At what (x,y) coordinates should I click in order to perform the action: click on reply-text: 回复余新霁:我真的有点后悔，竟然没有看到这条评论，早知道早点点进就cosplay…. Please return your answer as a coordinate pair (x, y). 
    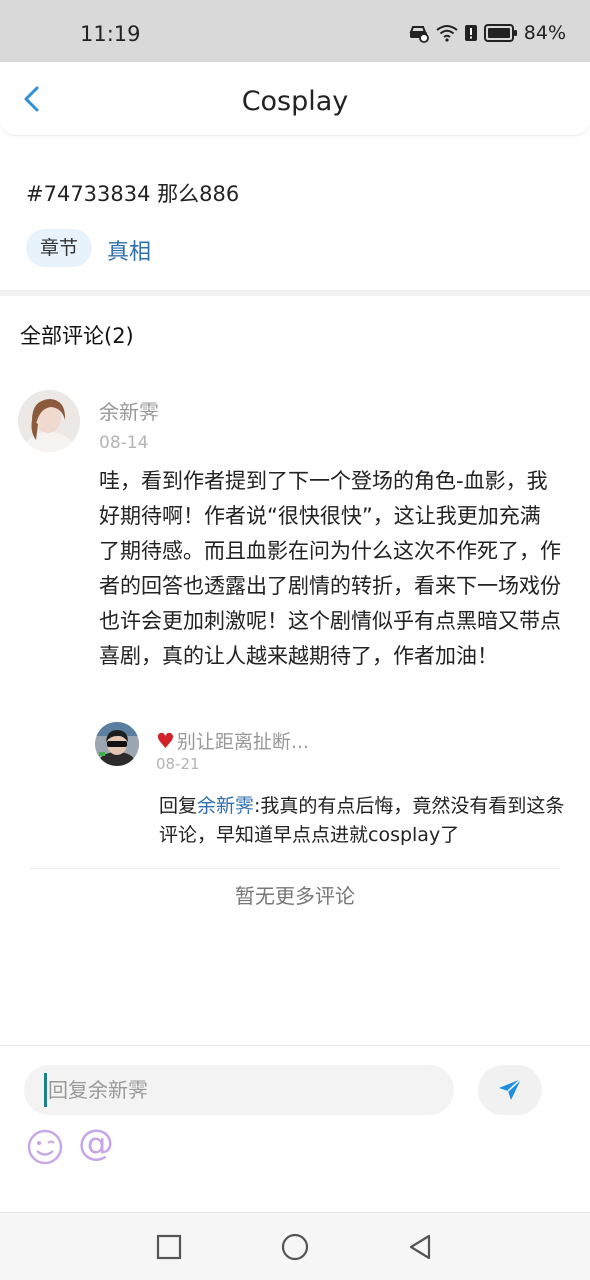
    Looking at the image, I should click on (364, 821).